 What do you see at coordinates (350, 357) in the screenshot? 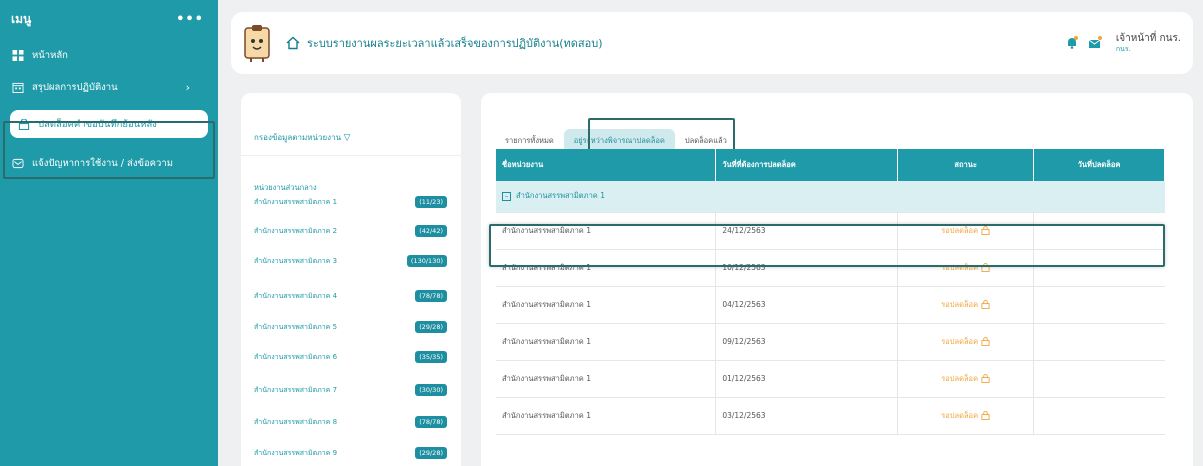
I see `dept-item: สำนักงานสรรพสามิตภาค 6 (35/35)` at bounding box center [350, 357].